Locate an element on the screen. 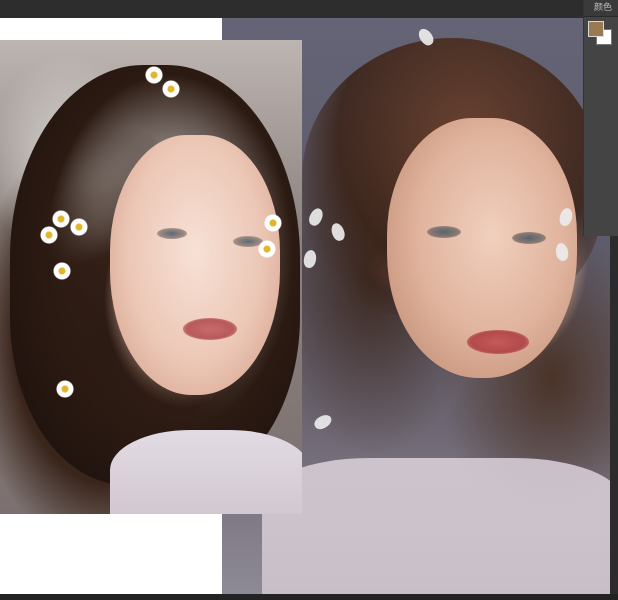 This screenshot has height=600, width=618. top-bar is located at coordinates (309, 9).